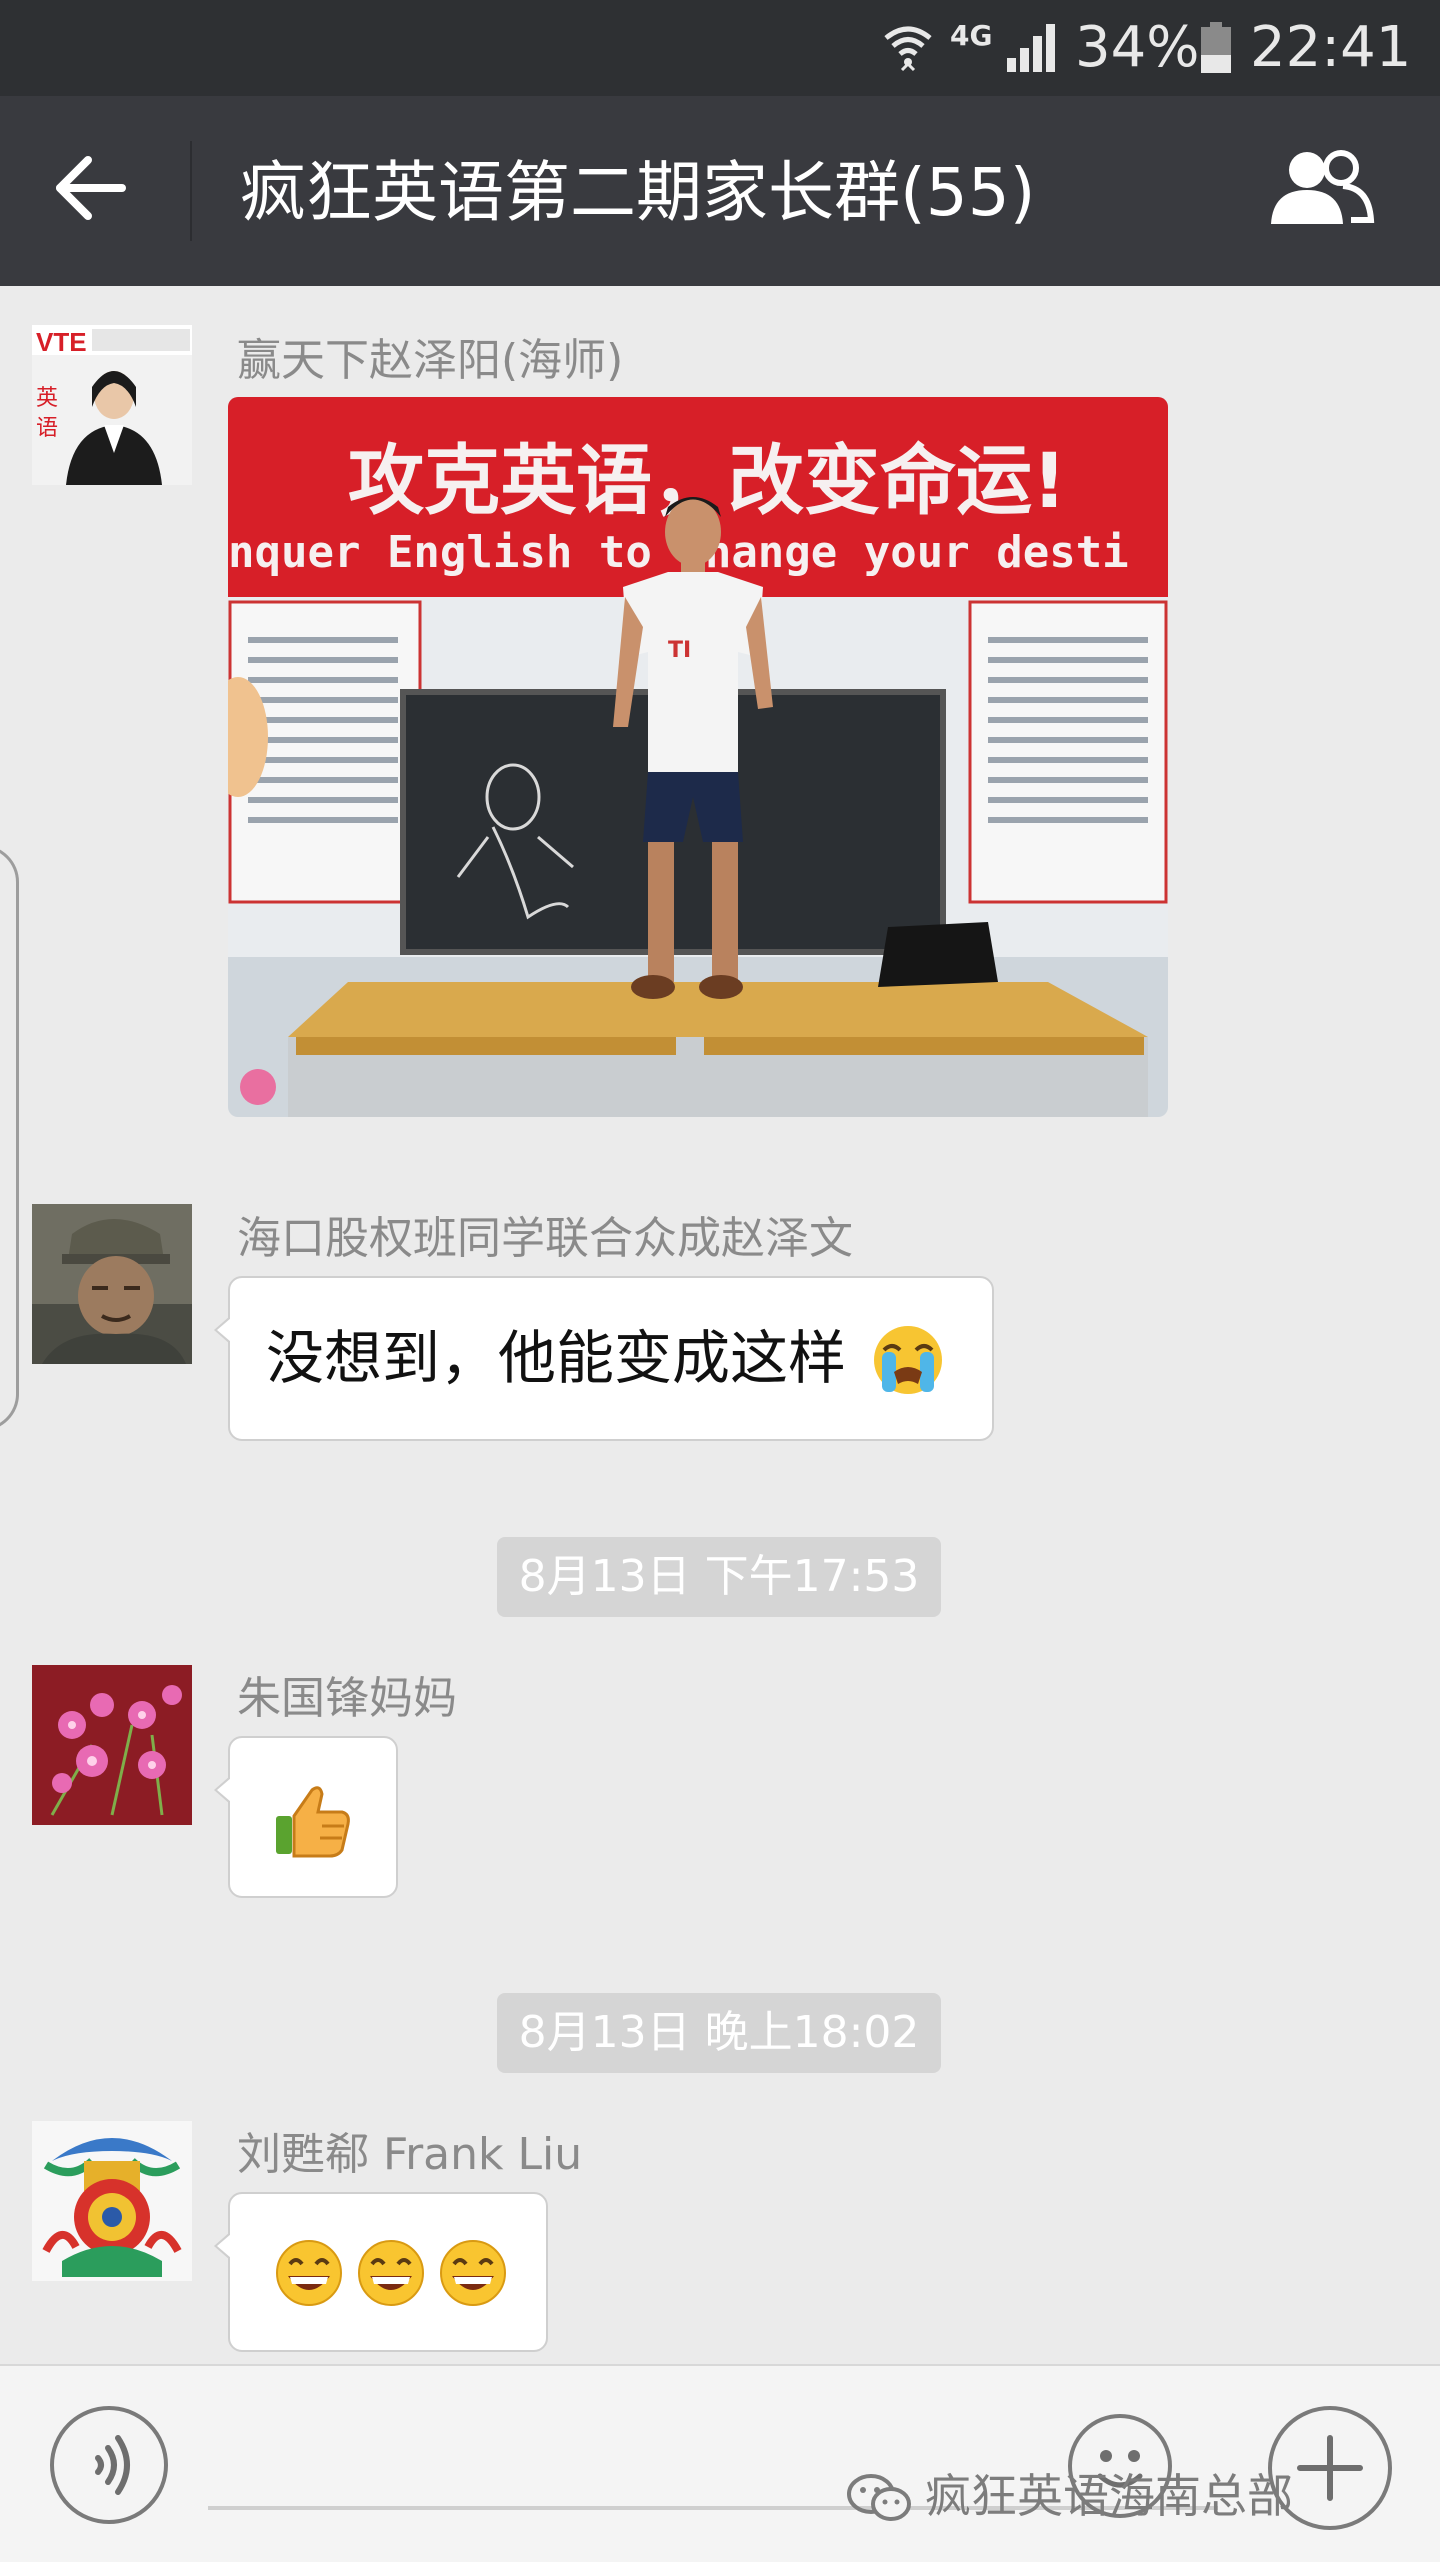  I want to click on status-bar: 4G 34% 22:41, so click(720, 48).